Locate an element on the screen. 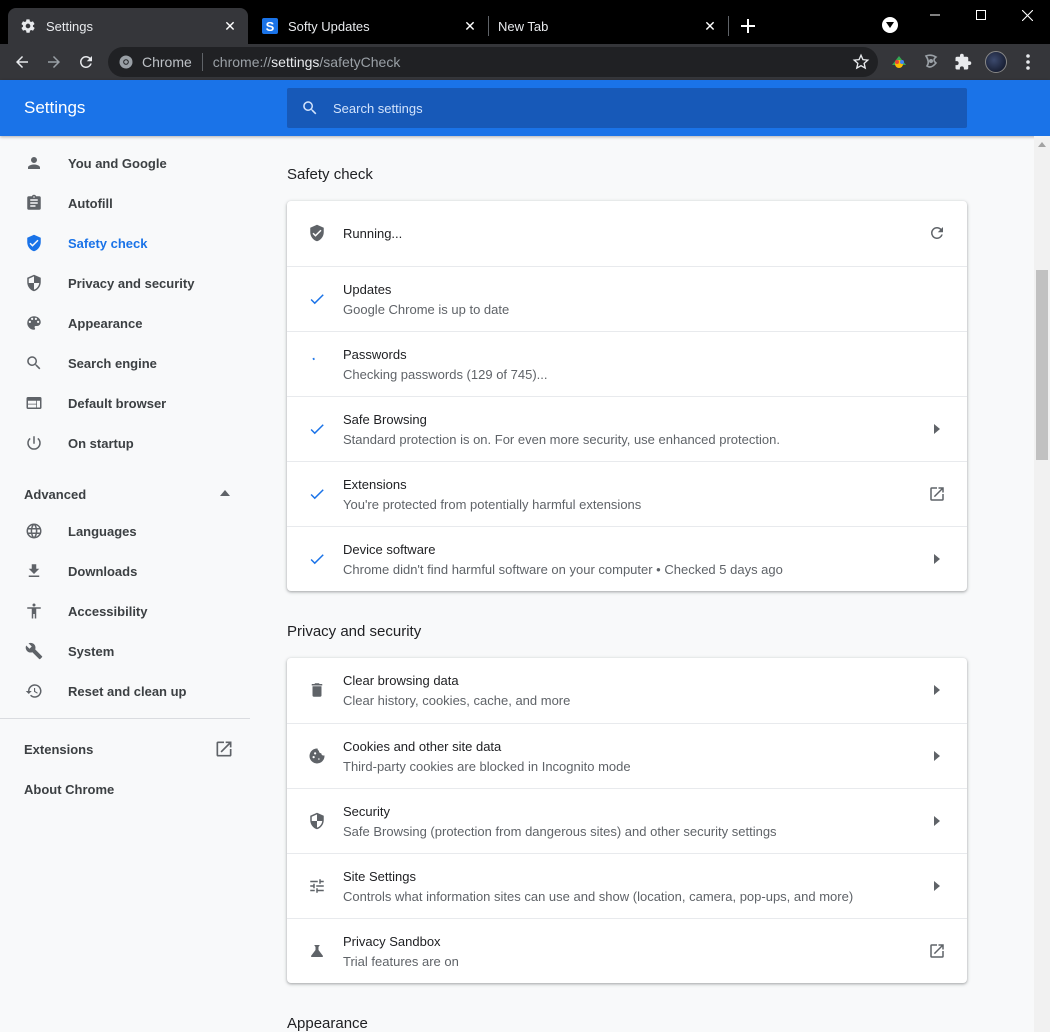  forward-button is located at coordinates (54, 62).